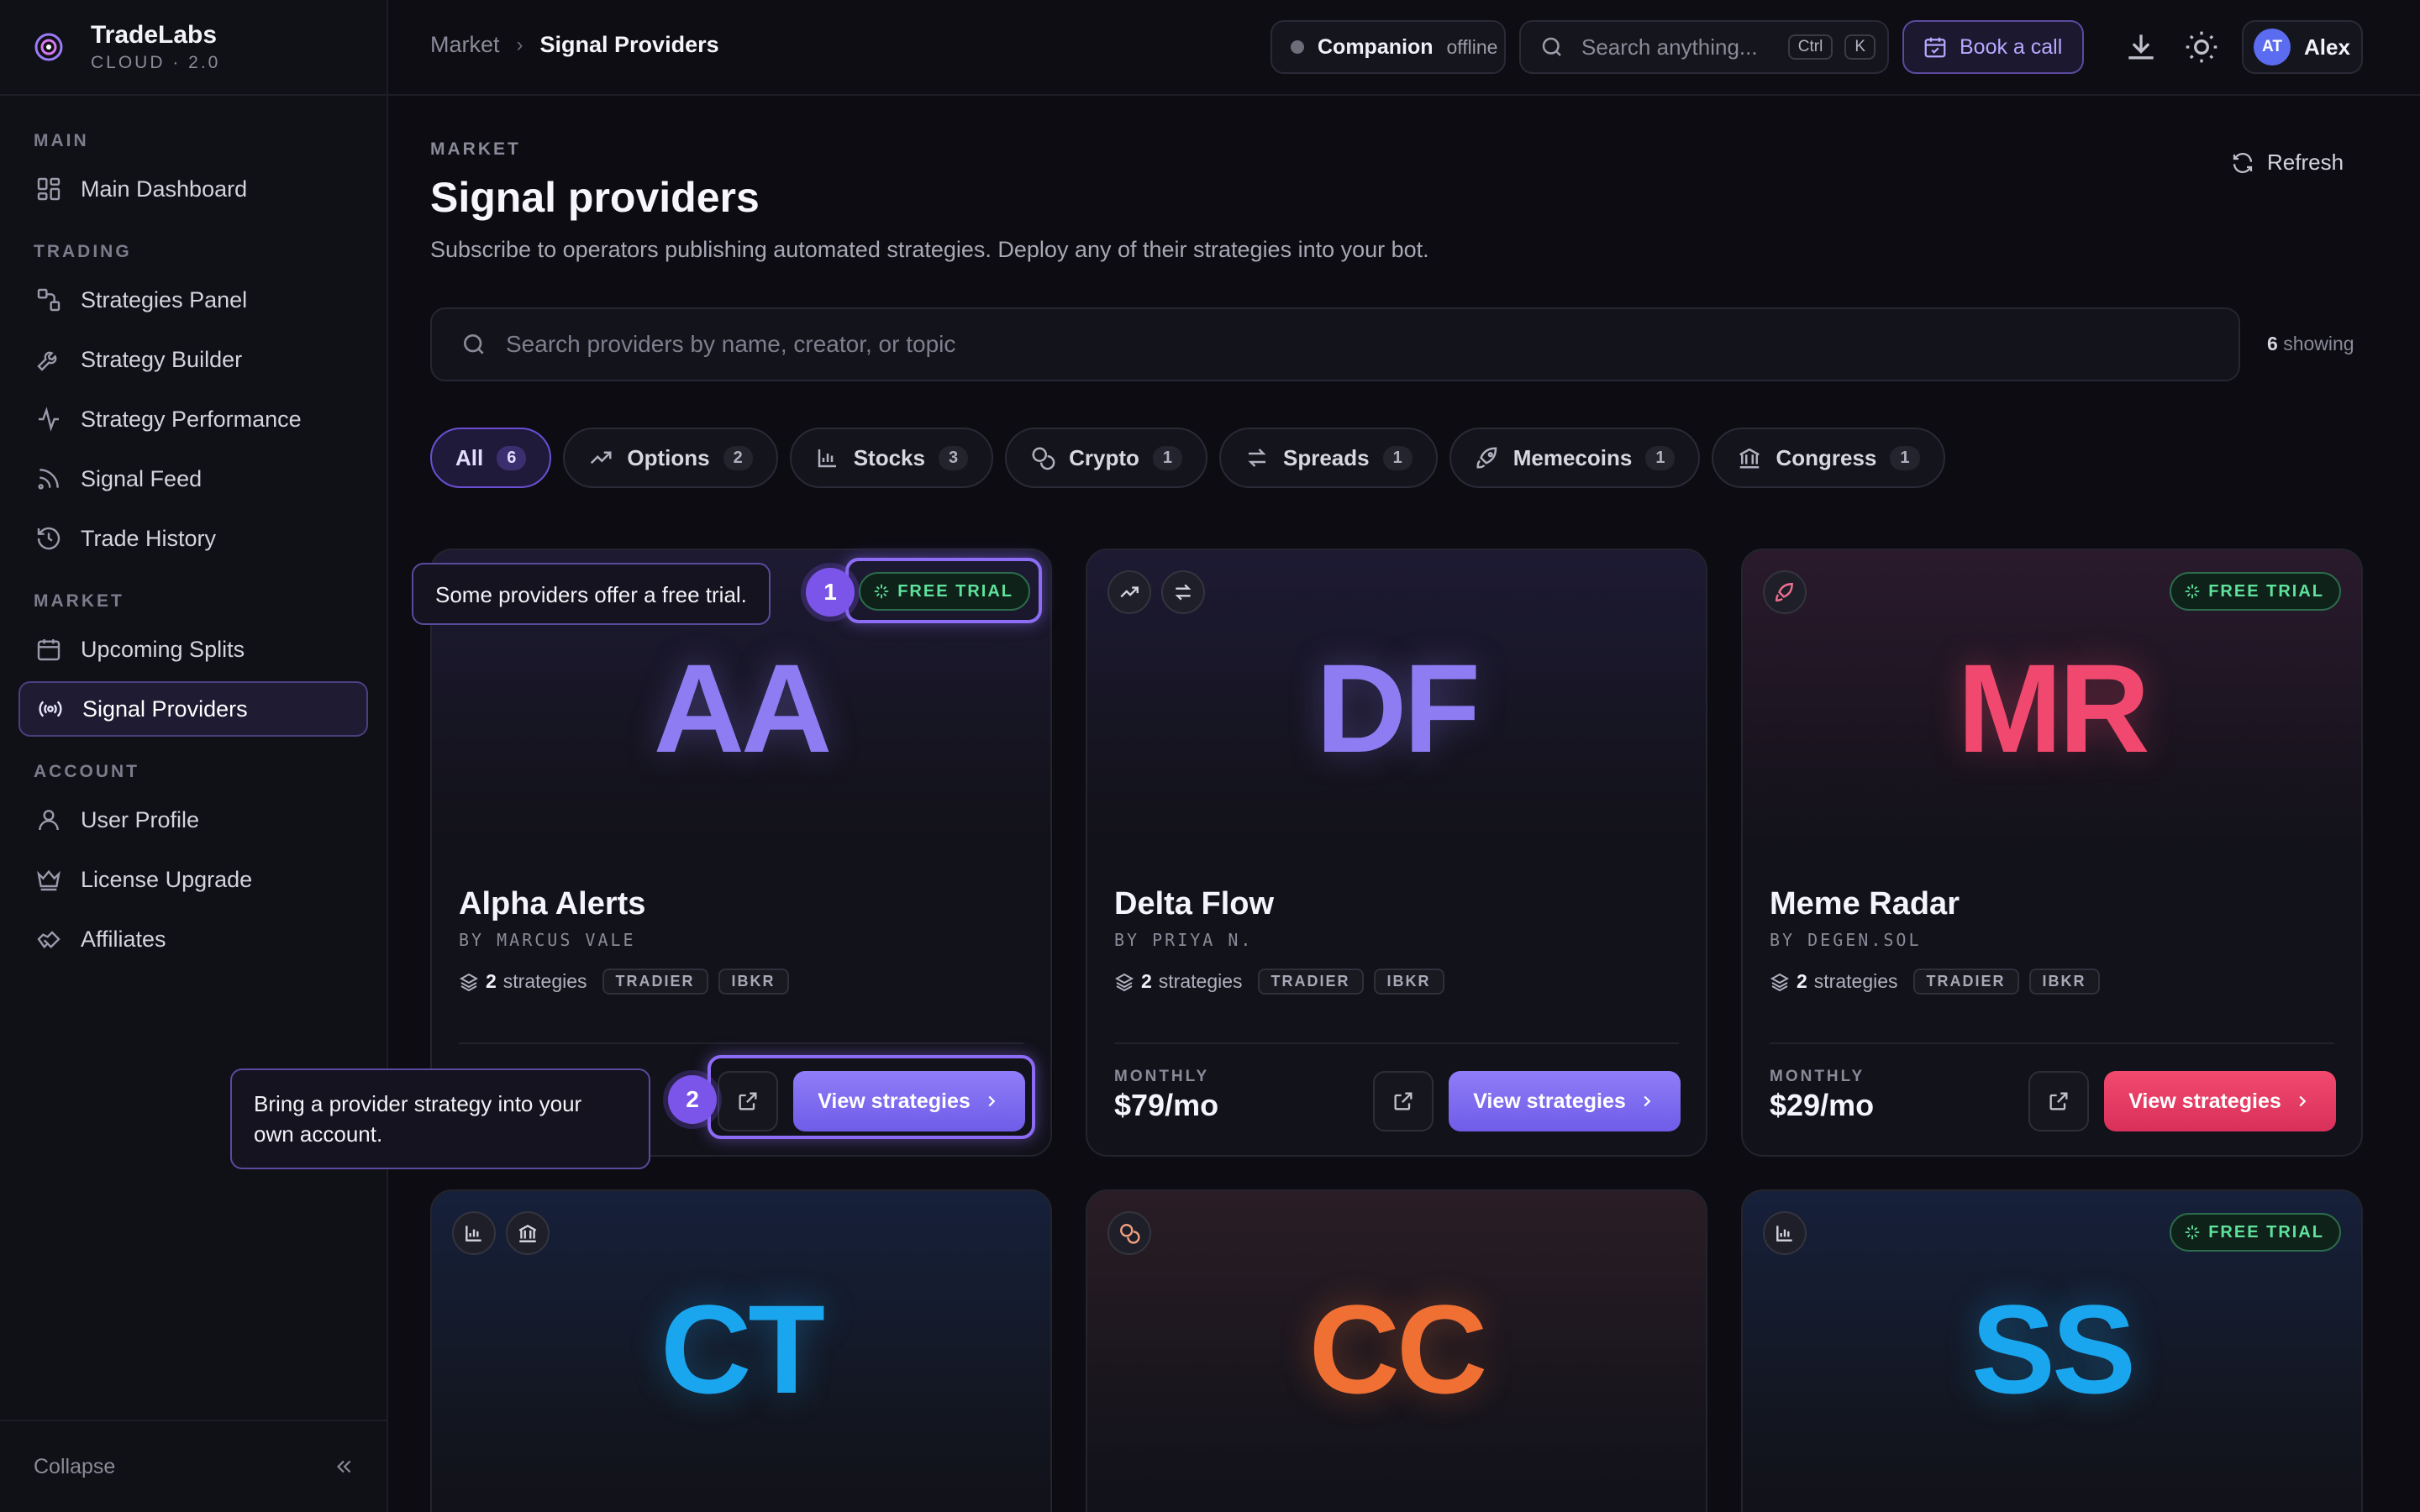  I want to click on sidebar-item-trade-history: Trade History, so click(193, 538).